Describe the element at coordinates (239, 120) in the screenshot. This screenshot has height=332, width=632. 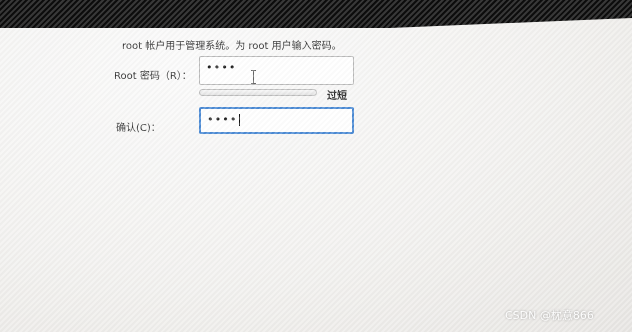
I see `text-caret` at that location.